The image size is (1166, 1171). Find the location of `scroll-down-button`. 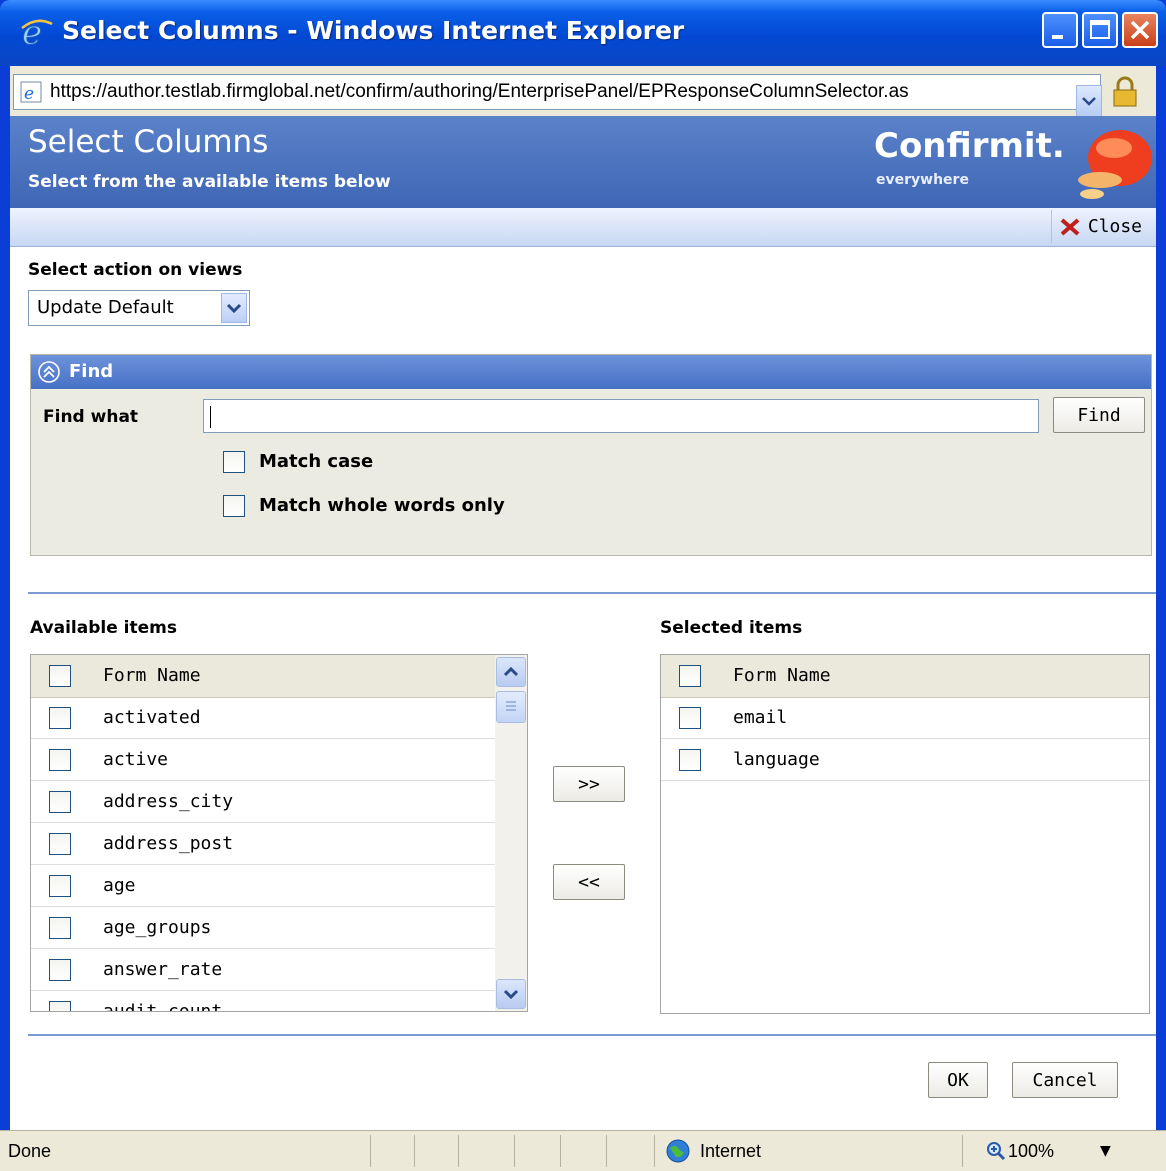

scroll-down-button is located at coordinates (511, 994).